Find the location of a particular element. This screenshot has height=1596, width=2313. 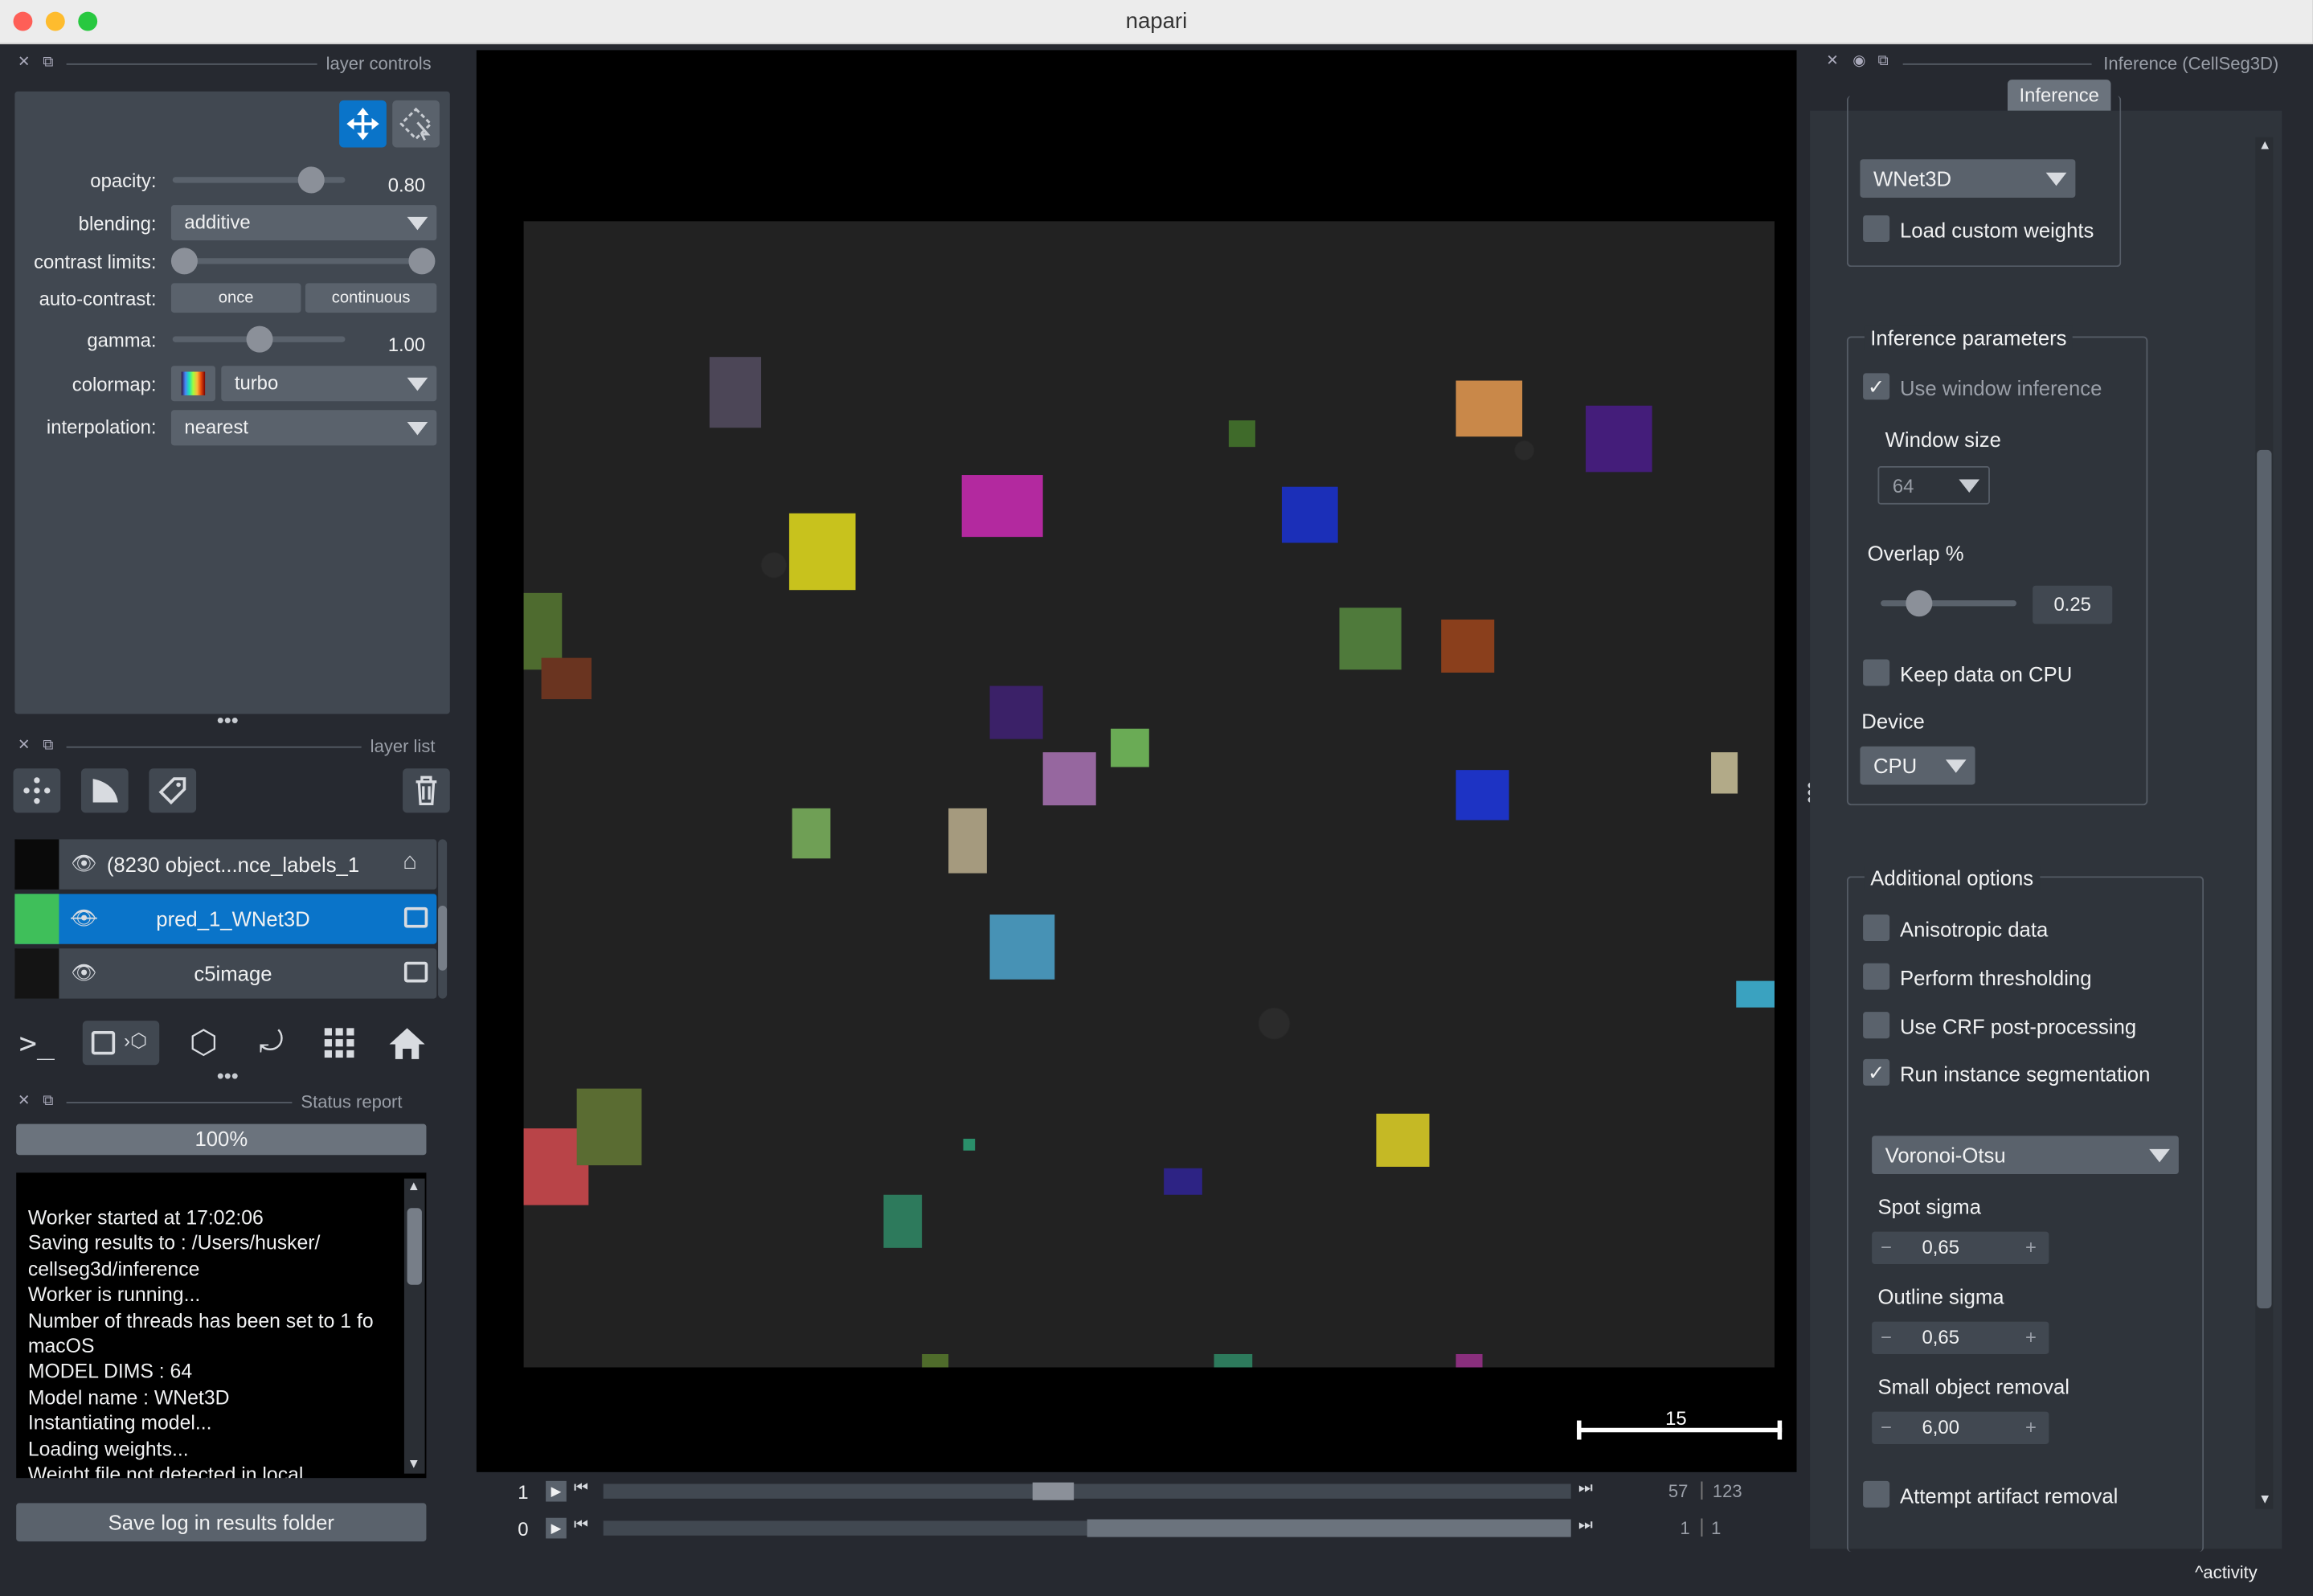

instance-method-select: Voronoi-Otsu is located at coordinates (2026, 1155).